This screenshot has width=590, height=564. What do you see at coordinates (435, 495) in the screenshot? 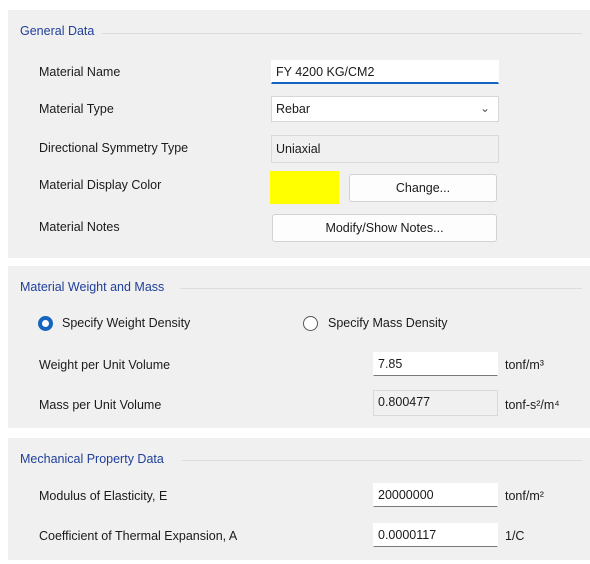
I see `modulus-input: 20000000` at bounding box center [435, 495].